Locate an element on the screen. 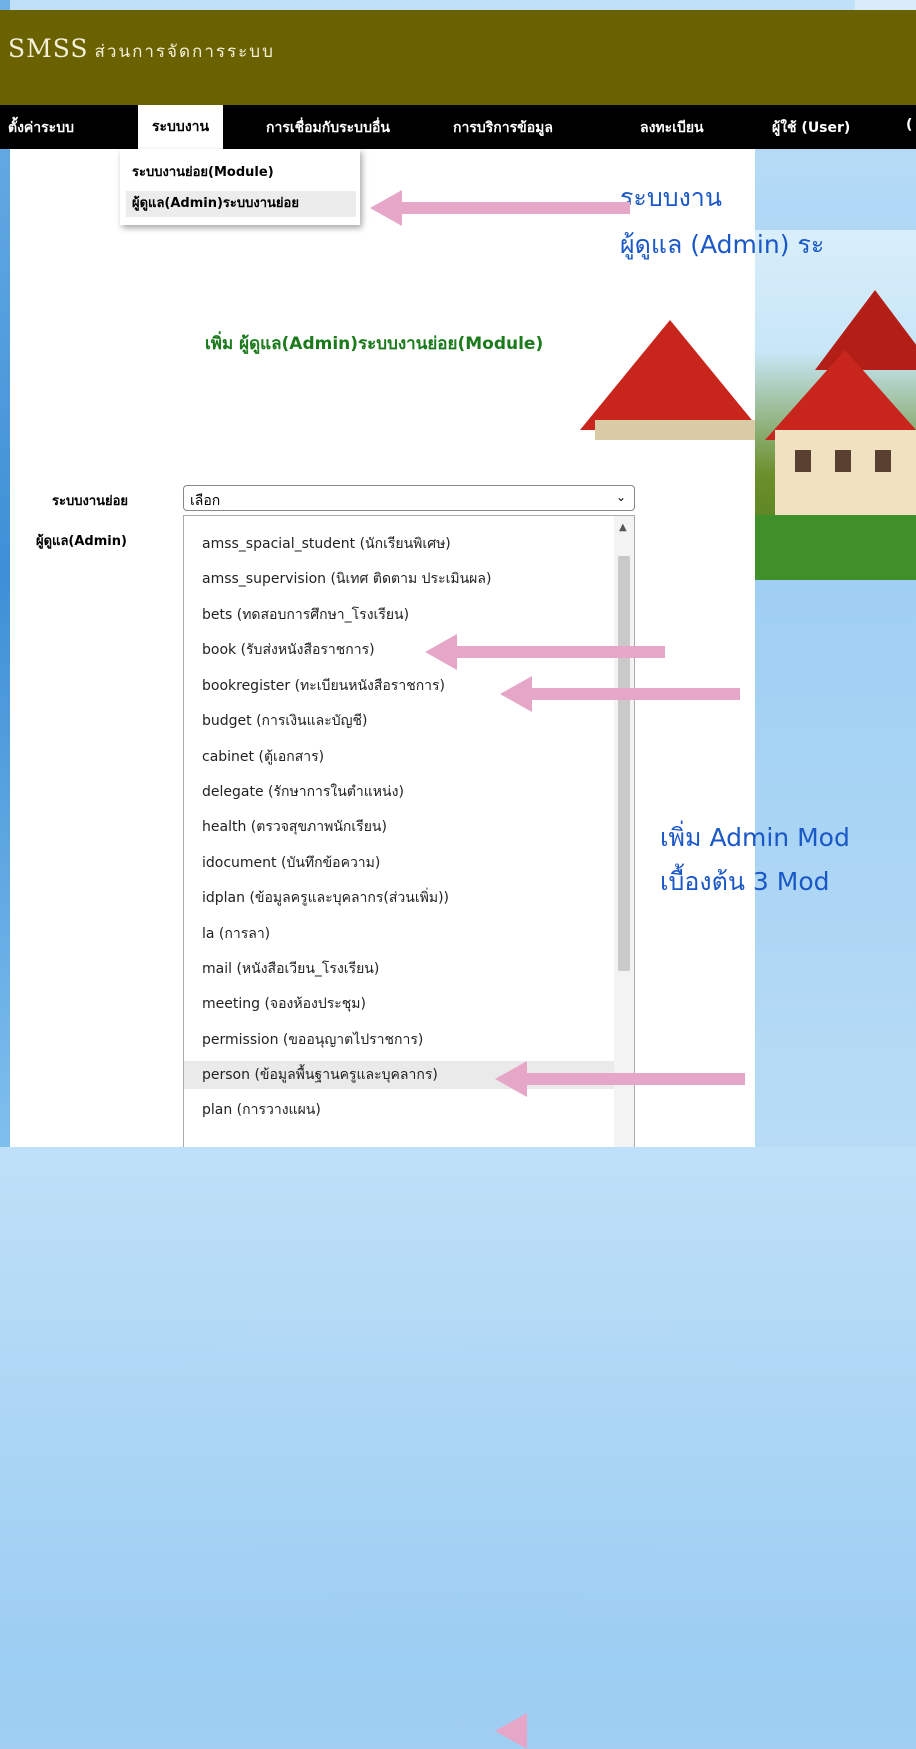  list-scrollbar: ▲ is located at coordinates (624, 831).